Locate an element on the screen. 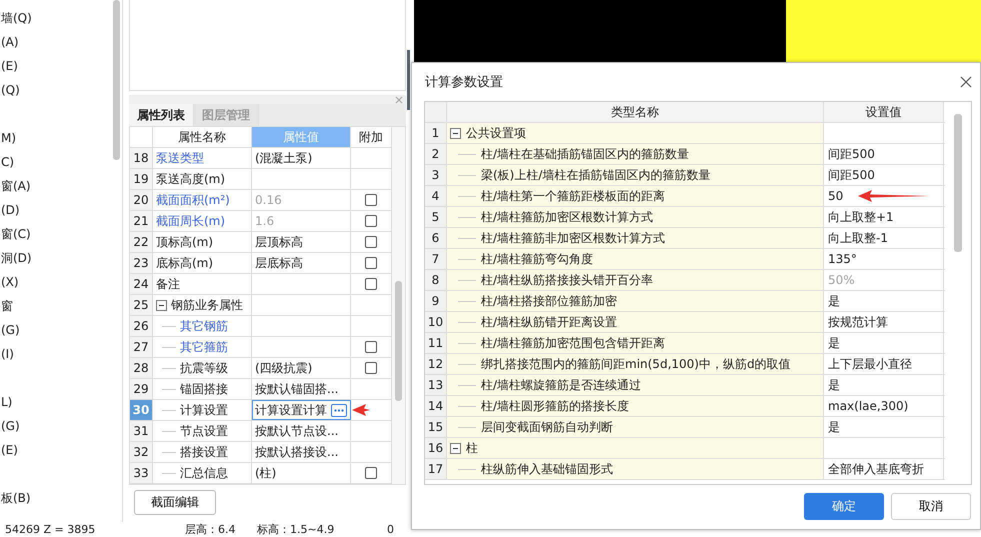 This screenshot has height=537, width=981. row-number: 12 is located at coordinates (436, 364).